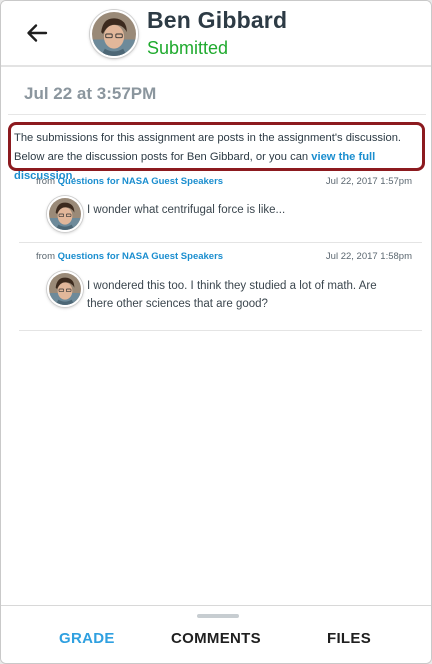 This screenshot has width=432, height=664. What do you see at coordinates (90, 93) in the screenshot?
I see `submission-date: Jul 22 at 3:57PM` at bounding box center [90, 93].